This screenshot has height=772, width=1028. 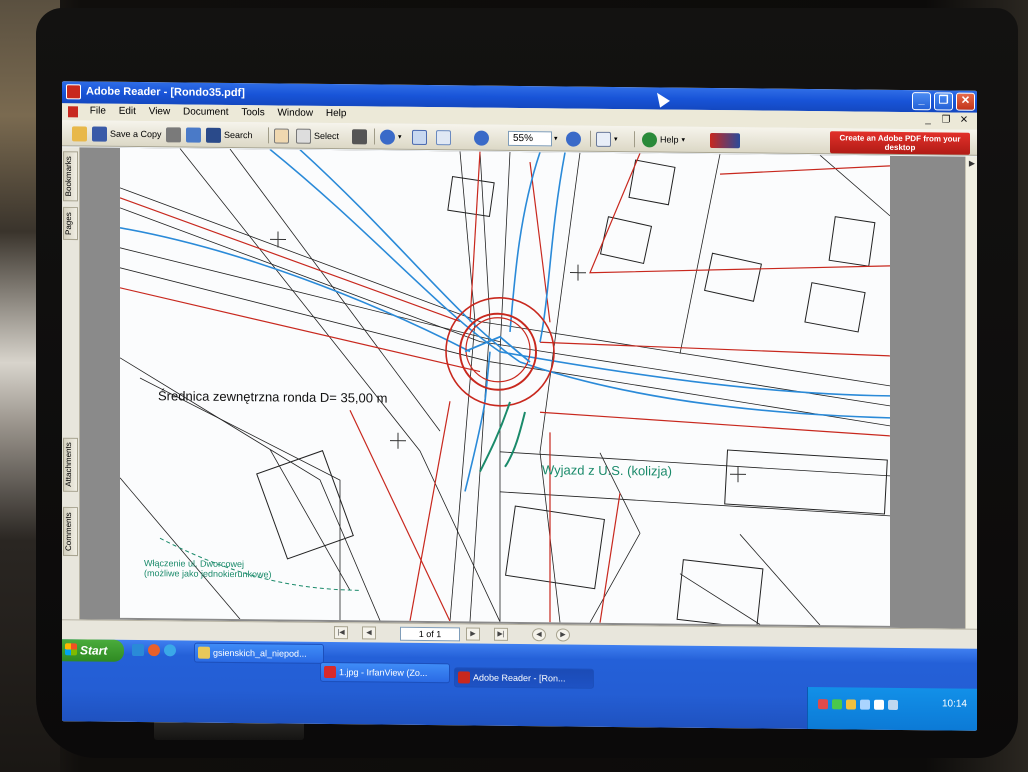 I want to click on document-icon, so click(x=73, y=112).